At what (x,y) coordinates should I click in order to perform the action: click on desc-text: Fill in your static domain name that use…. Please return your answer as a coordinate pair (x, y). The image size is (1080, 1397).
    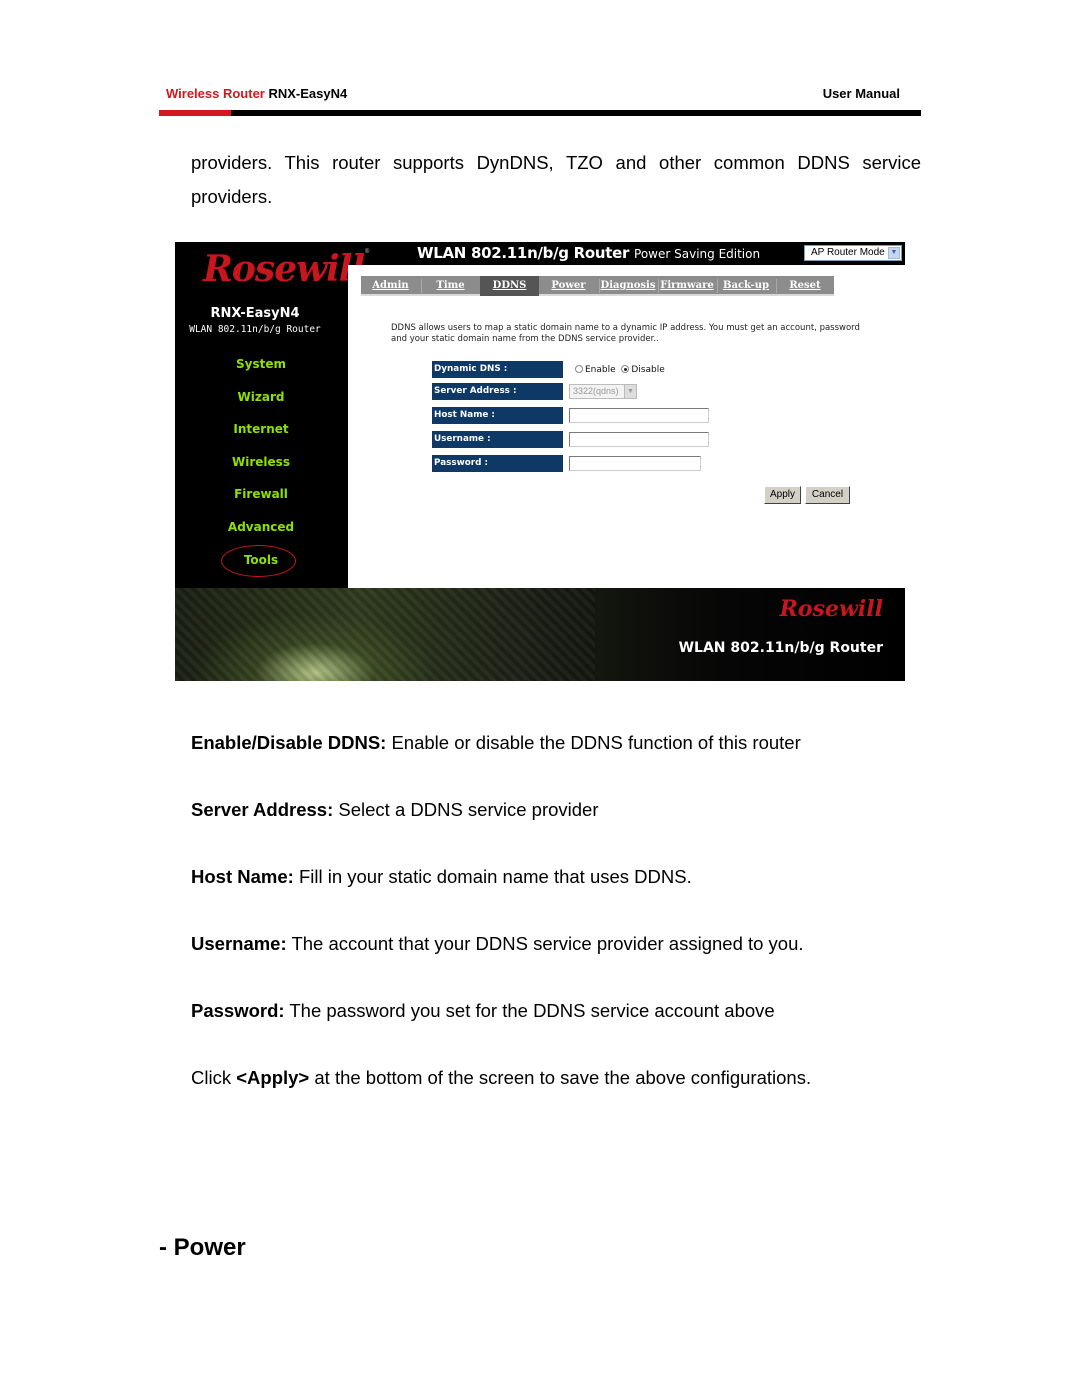
    Looking at the image, I should click on (492, 876).